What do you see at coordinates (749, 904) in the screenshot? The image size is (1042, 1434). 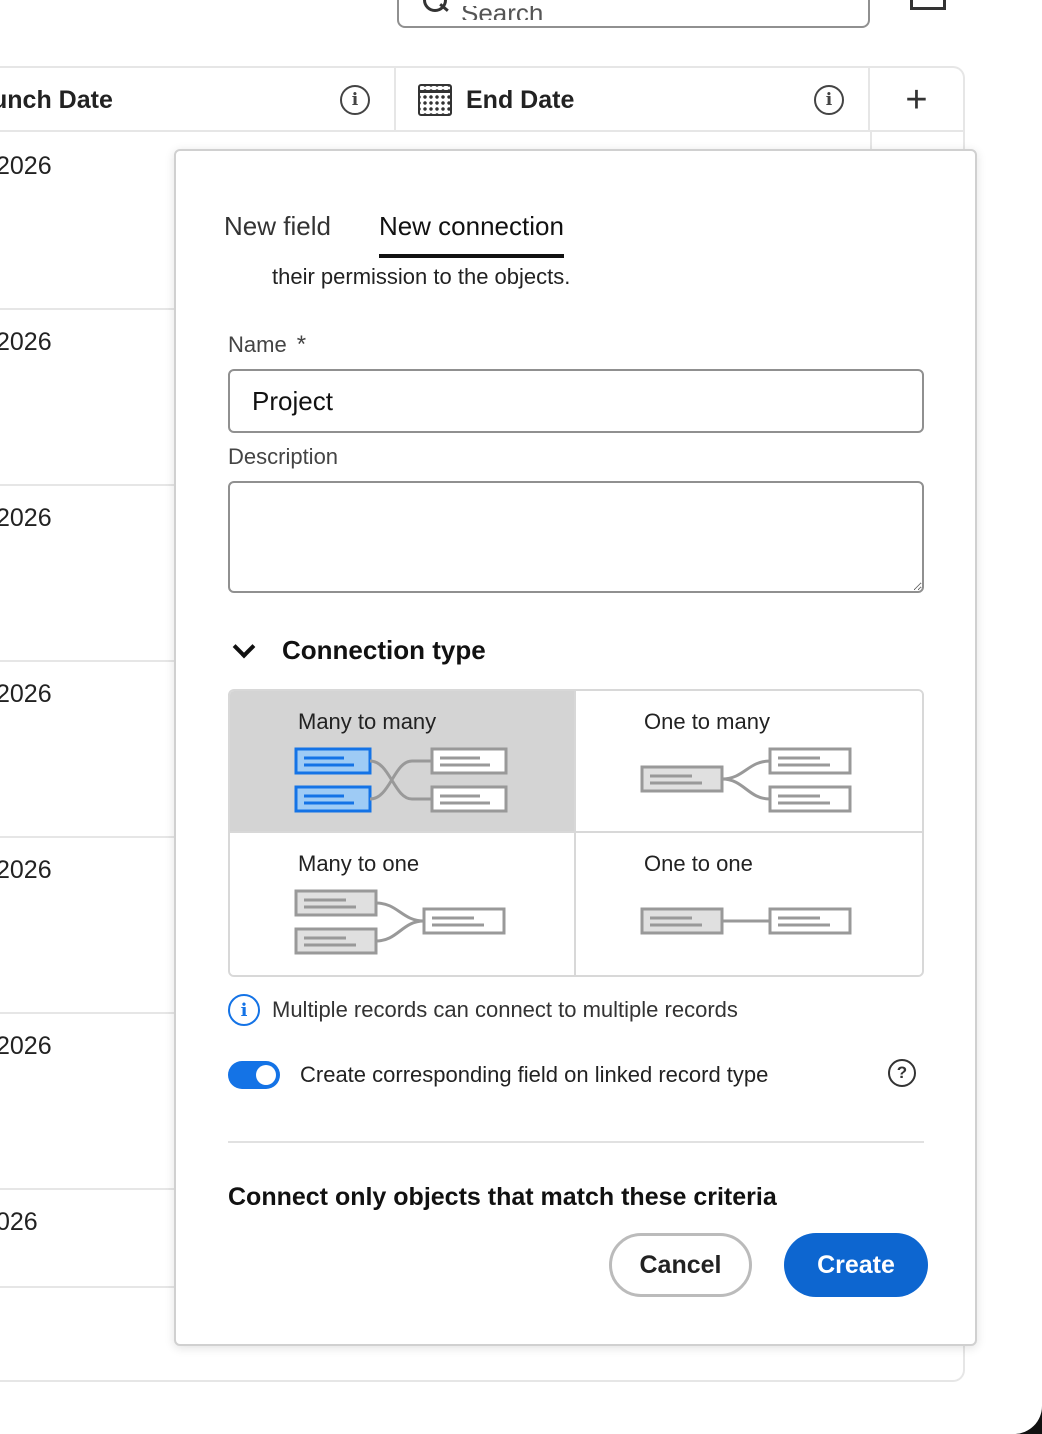 I see `connection-type-one-to-one: One to one` at bounding box center [749, 904].